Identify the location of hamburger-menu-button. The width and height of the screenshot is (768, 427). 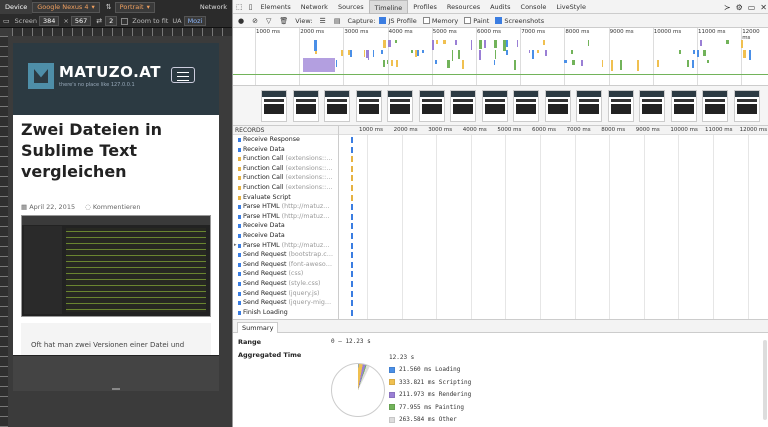
(183, 75).